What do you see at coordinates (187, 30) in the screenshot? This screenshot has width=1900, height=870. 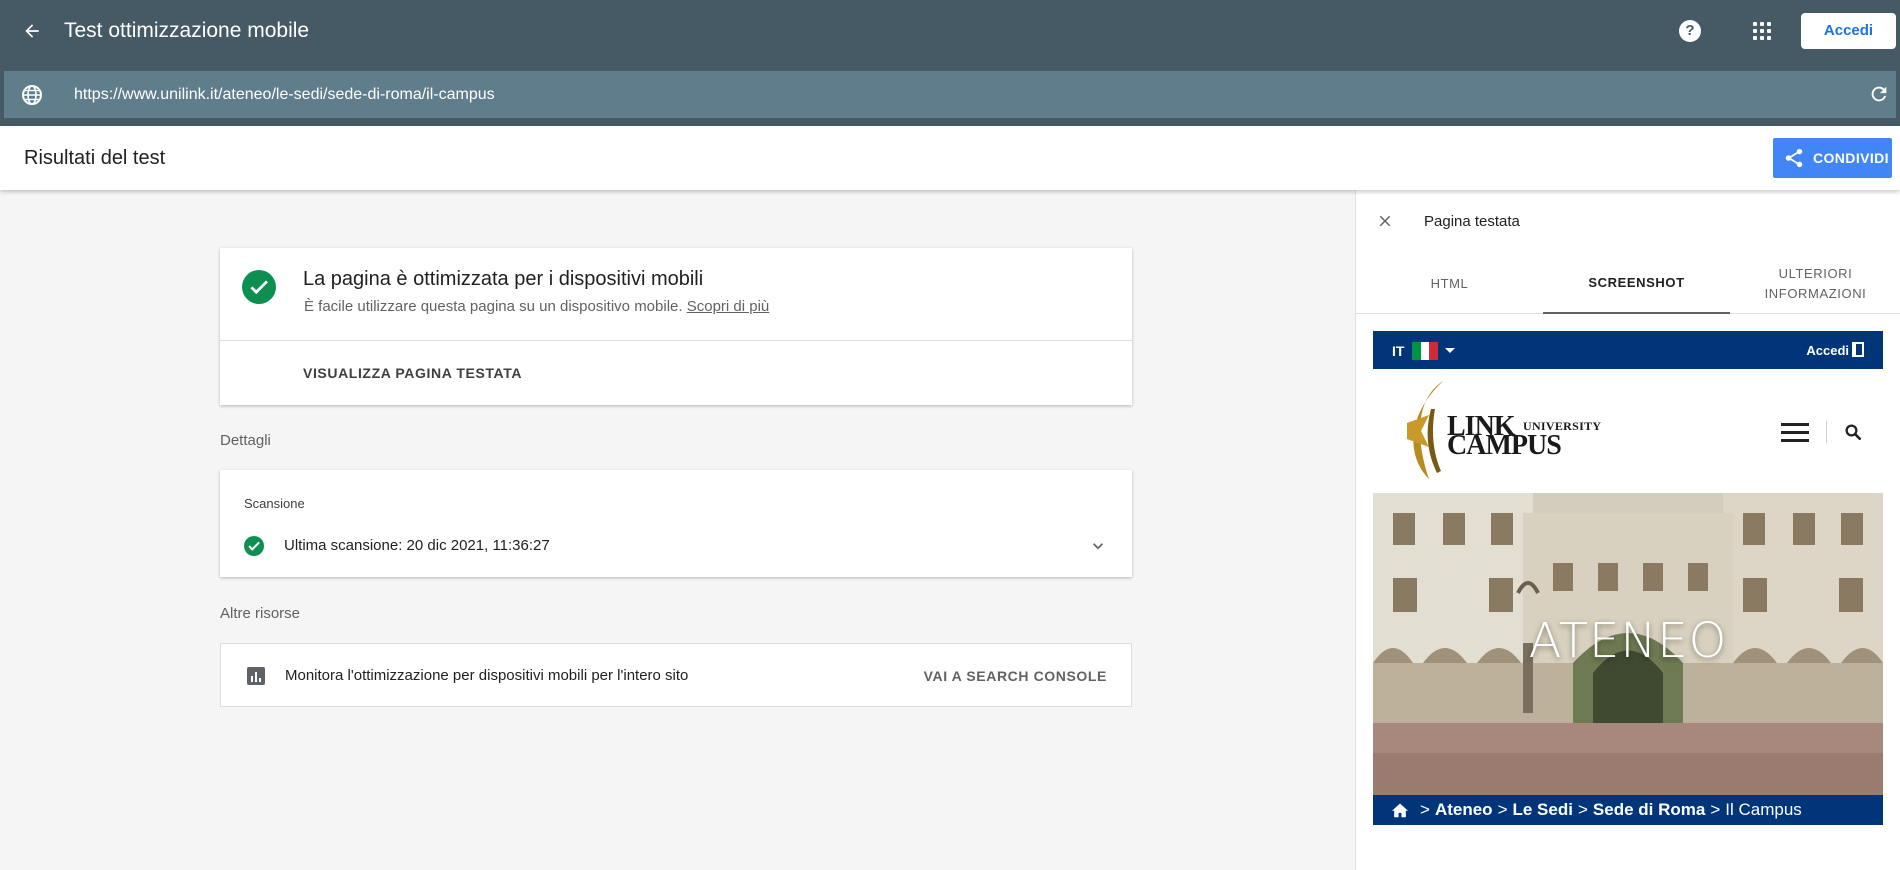 I see `app-title: Test ottimizzazione mobile` at bounding box center [187, 30].